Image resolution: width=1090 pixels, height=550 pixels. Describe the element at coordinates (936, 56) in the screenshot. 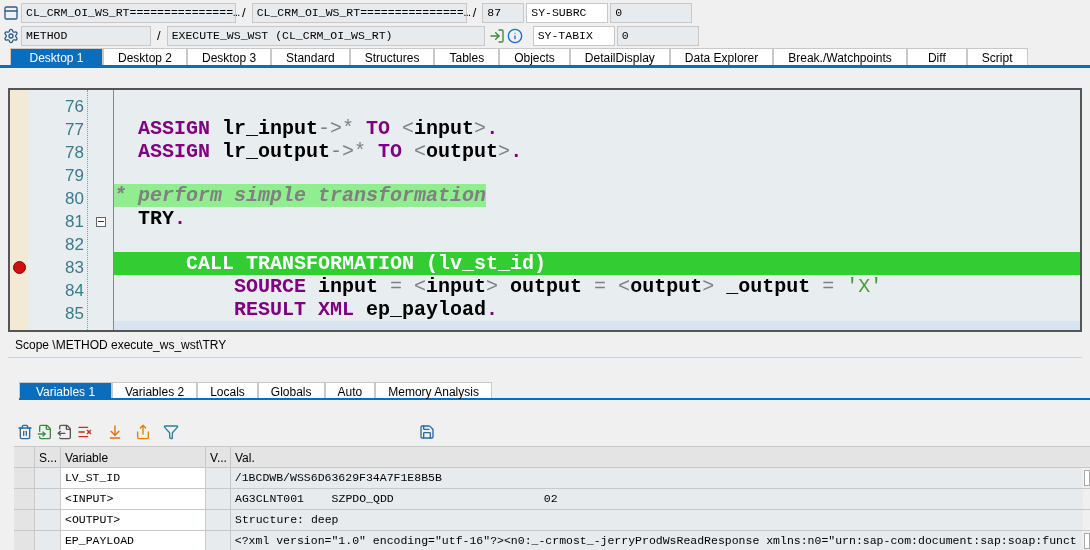

I see `desktop-tab: Diff` at that location.